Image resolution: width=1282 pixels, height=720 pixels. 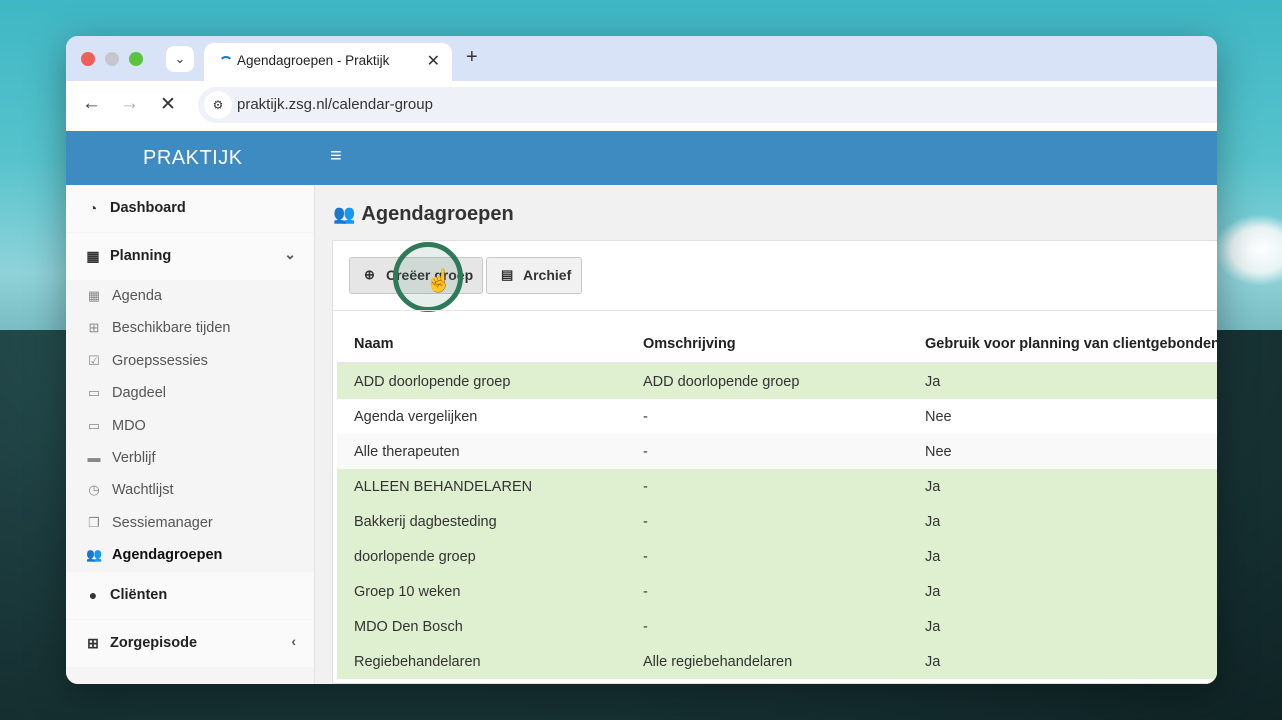 I want to click on divider, so click(x=775, y=310).